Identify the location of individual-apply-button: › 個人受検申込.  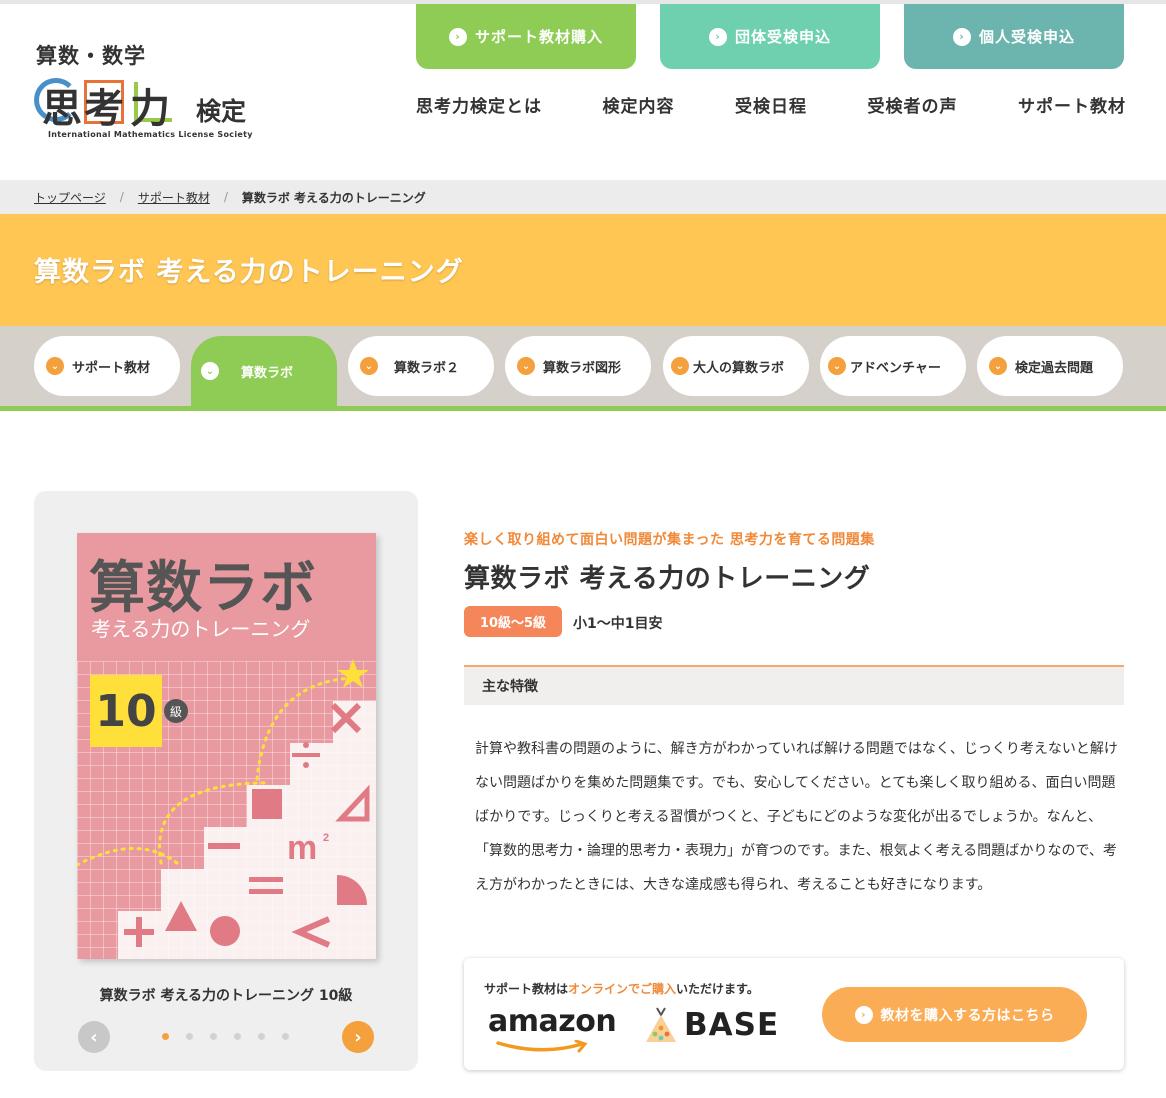
(1014, 36).